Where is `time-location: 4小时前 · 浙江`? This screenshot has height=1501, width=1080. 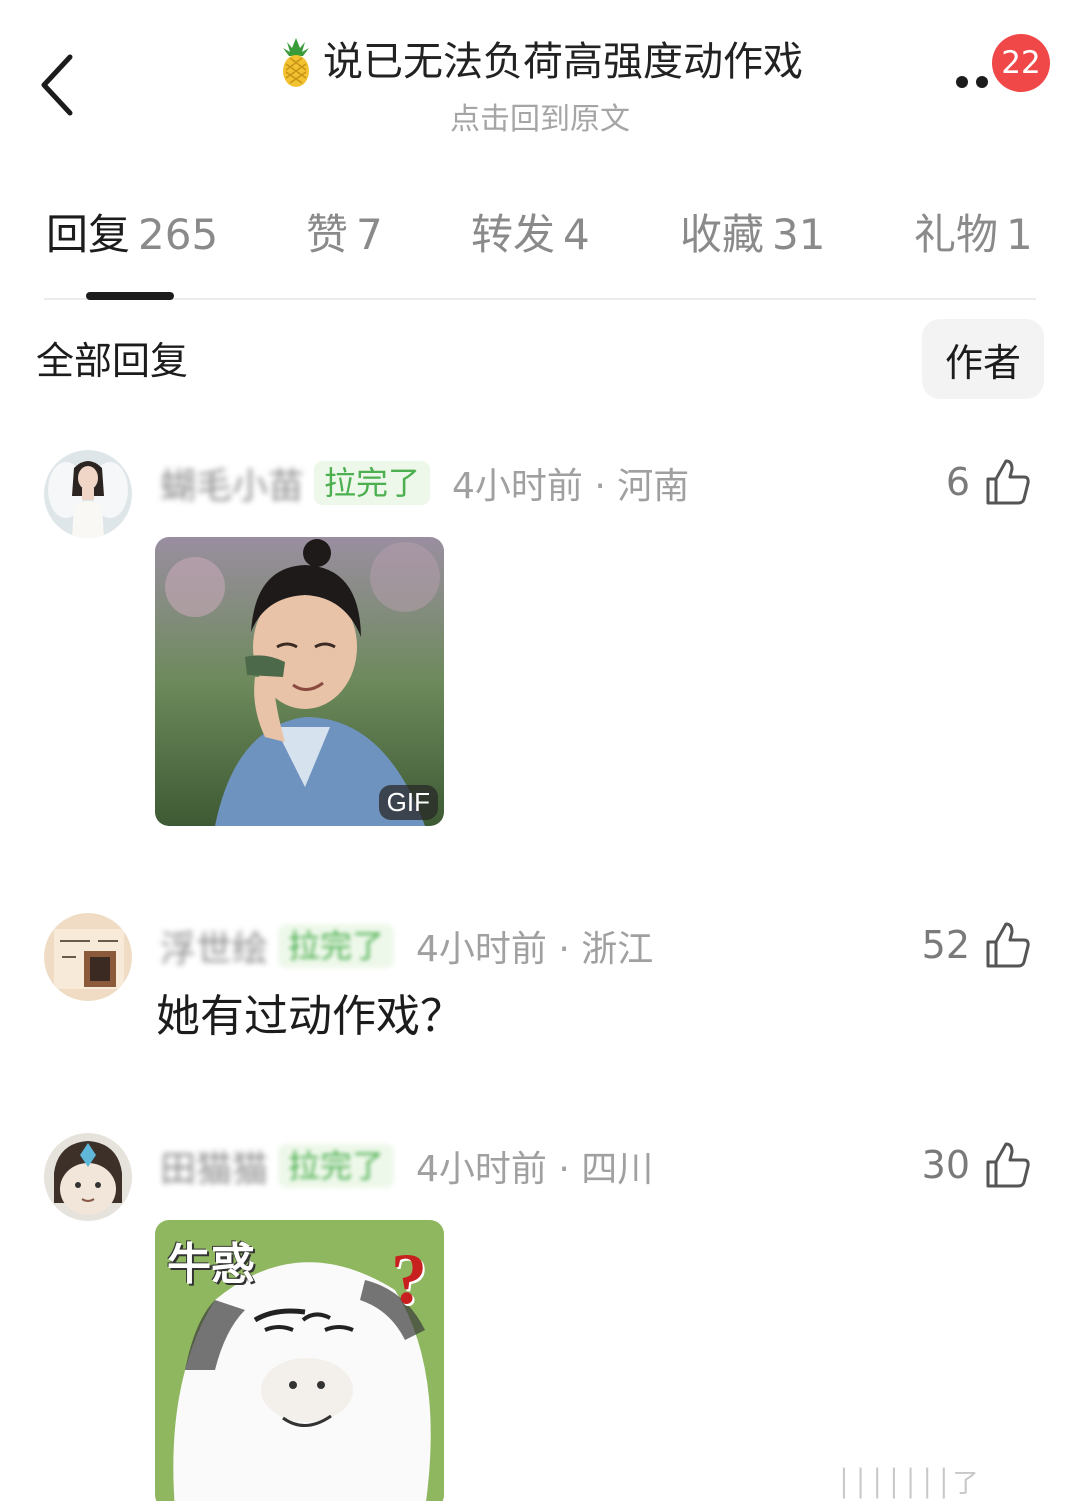
time-location: 4小时前 · 浙江 is located at coordinates (535, 949).